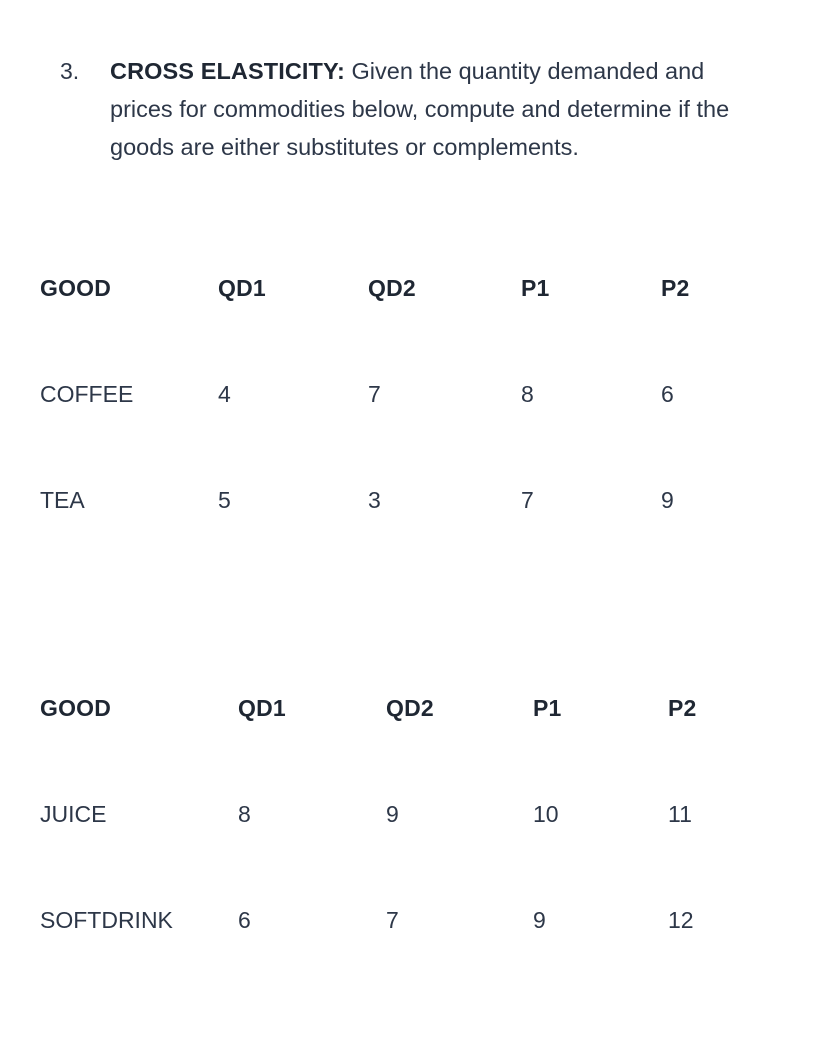 The image size is (828, 1046). I want to click on cell-p1: 7, so click(527, 500).